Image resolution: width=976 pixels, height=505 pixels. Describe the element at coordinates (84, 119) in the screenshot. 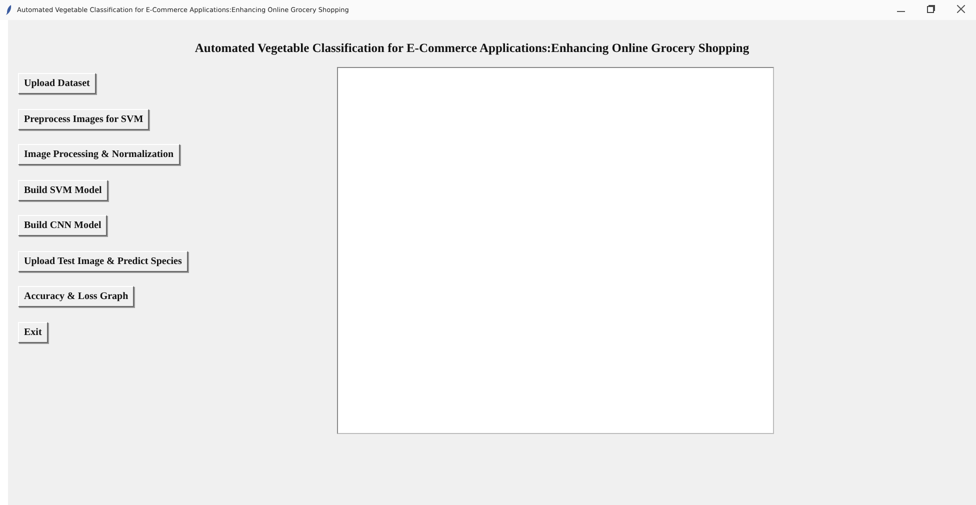

I see `action-button: Preprocess Images for SVM` at that location.